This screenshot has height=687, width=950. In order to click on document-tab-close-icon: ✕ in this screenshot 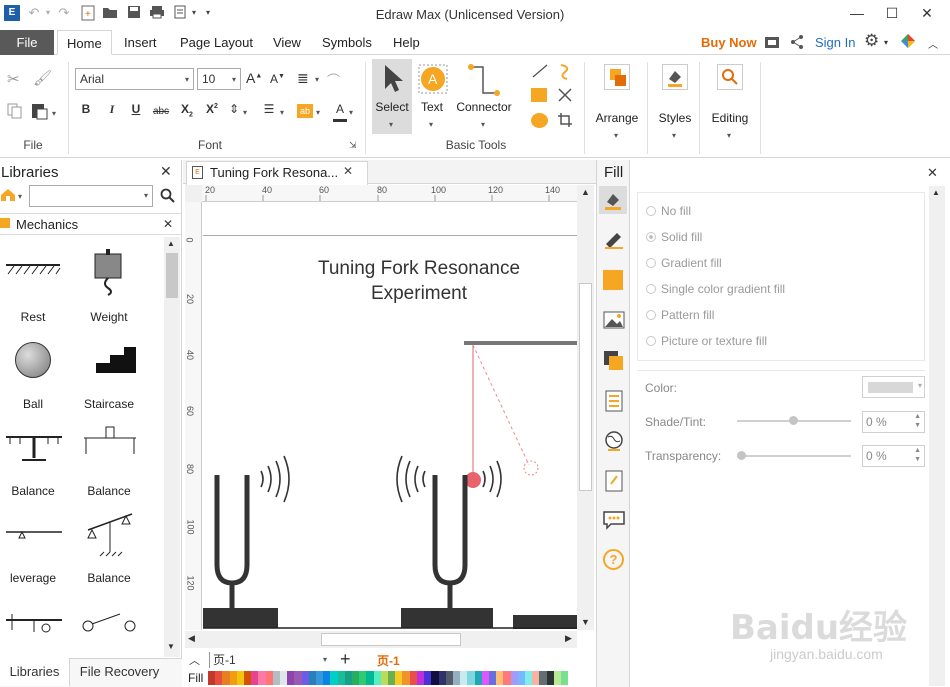, I will do `click(348, 171)`.